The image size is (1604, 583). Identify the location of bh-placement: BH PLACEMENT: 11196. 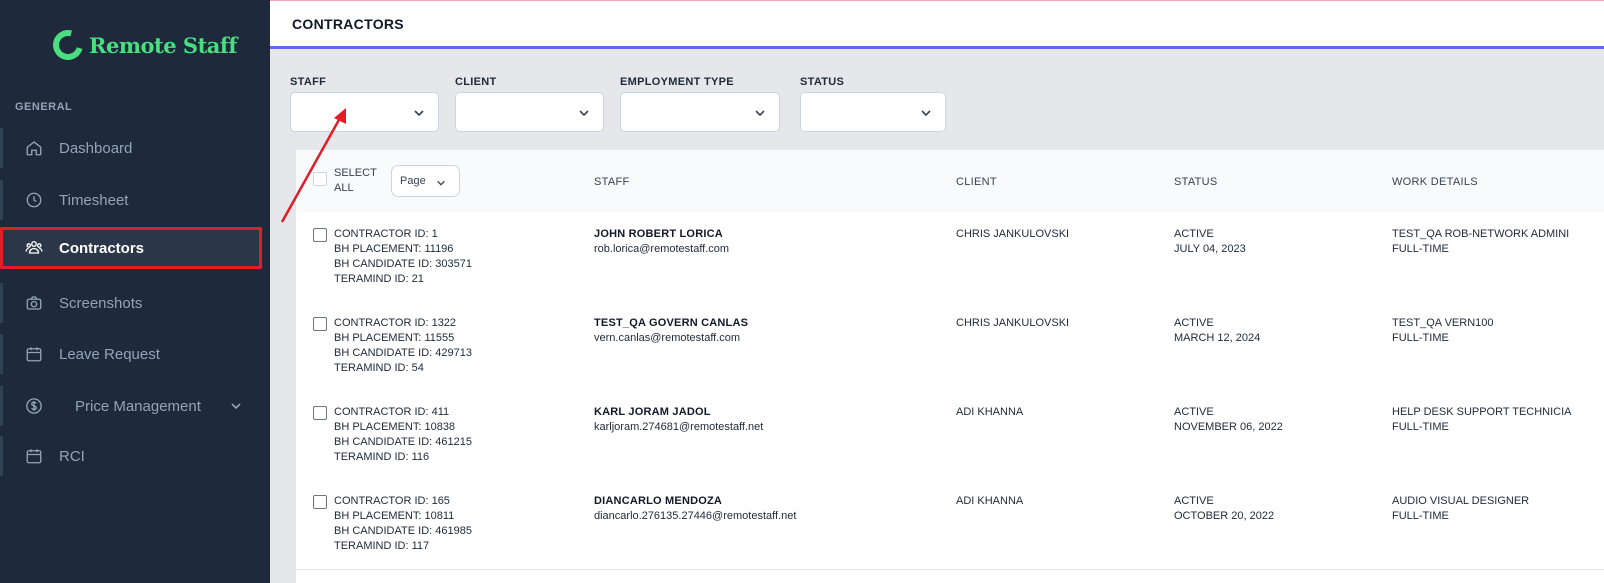
(394, 249).